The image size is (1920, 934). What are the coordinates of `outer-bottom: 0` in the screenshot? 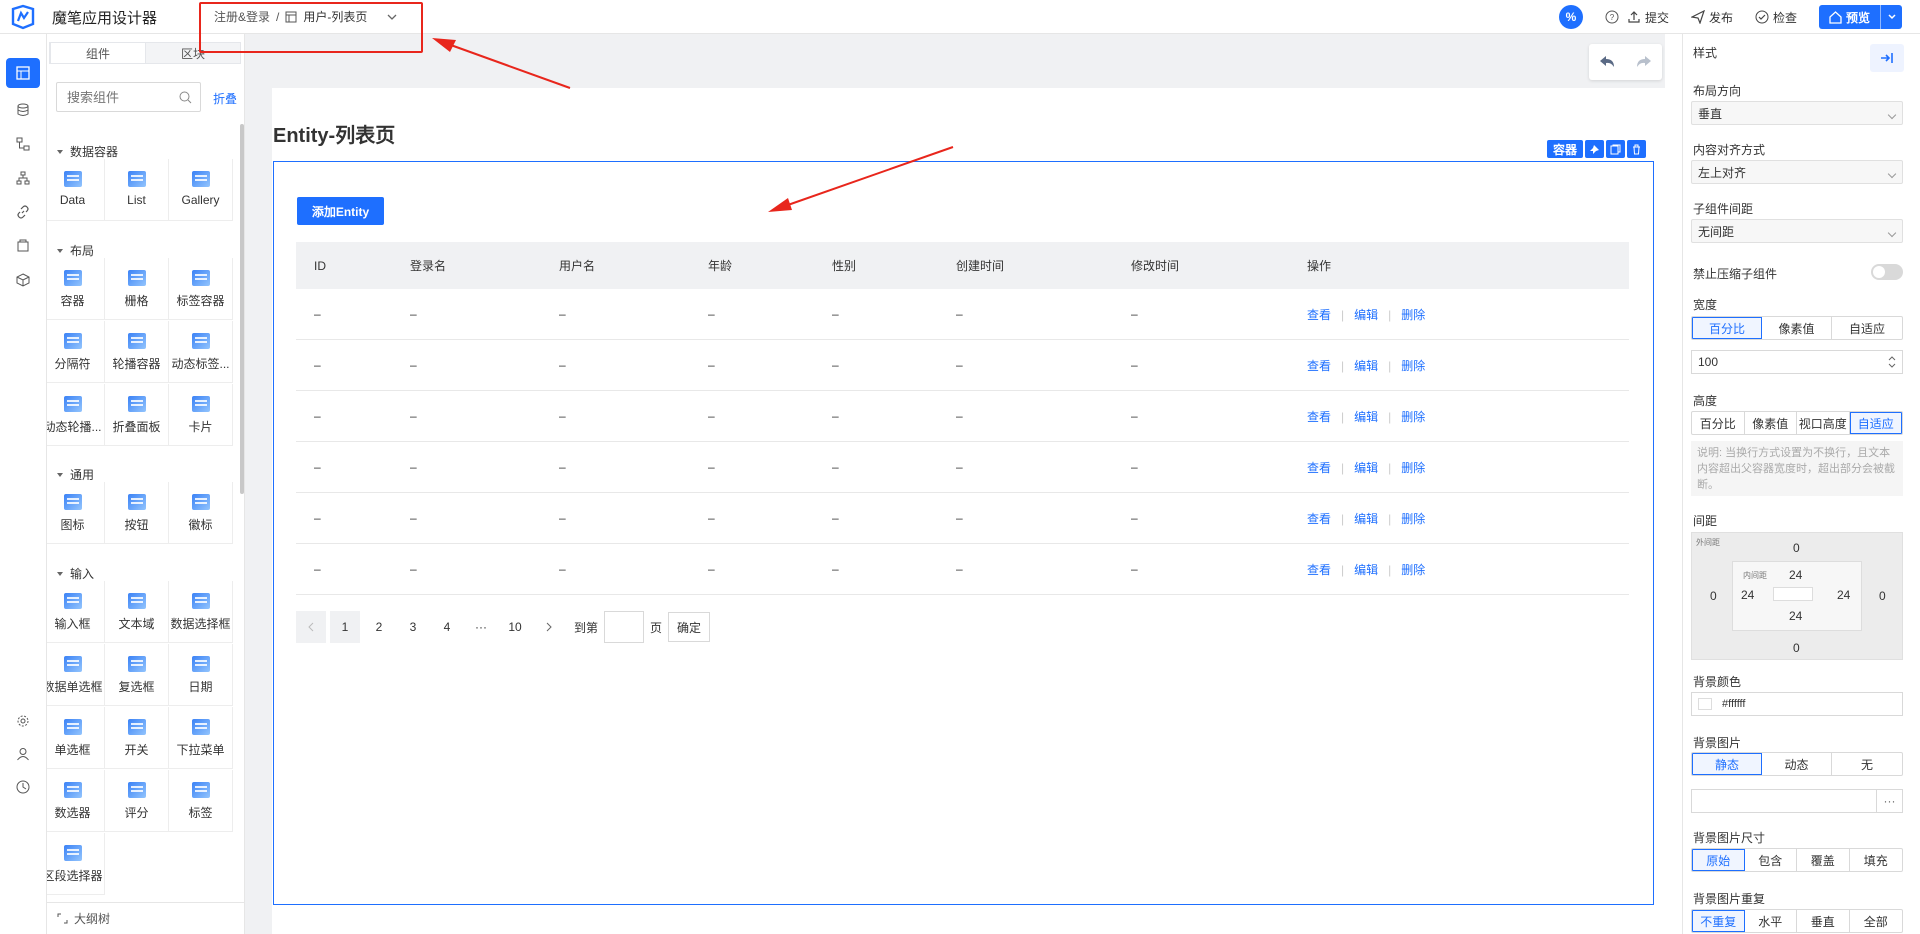 It's located at (1796, 648).